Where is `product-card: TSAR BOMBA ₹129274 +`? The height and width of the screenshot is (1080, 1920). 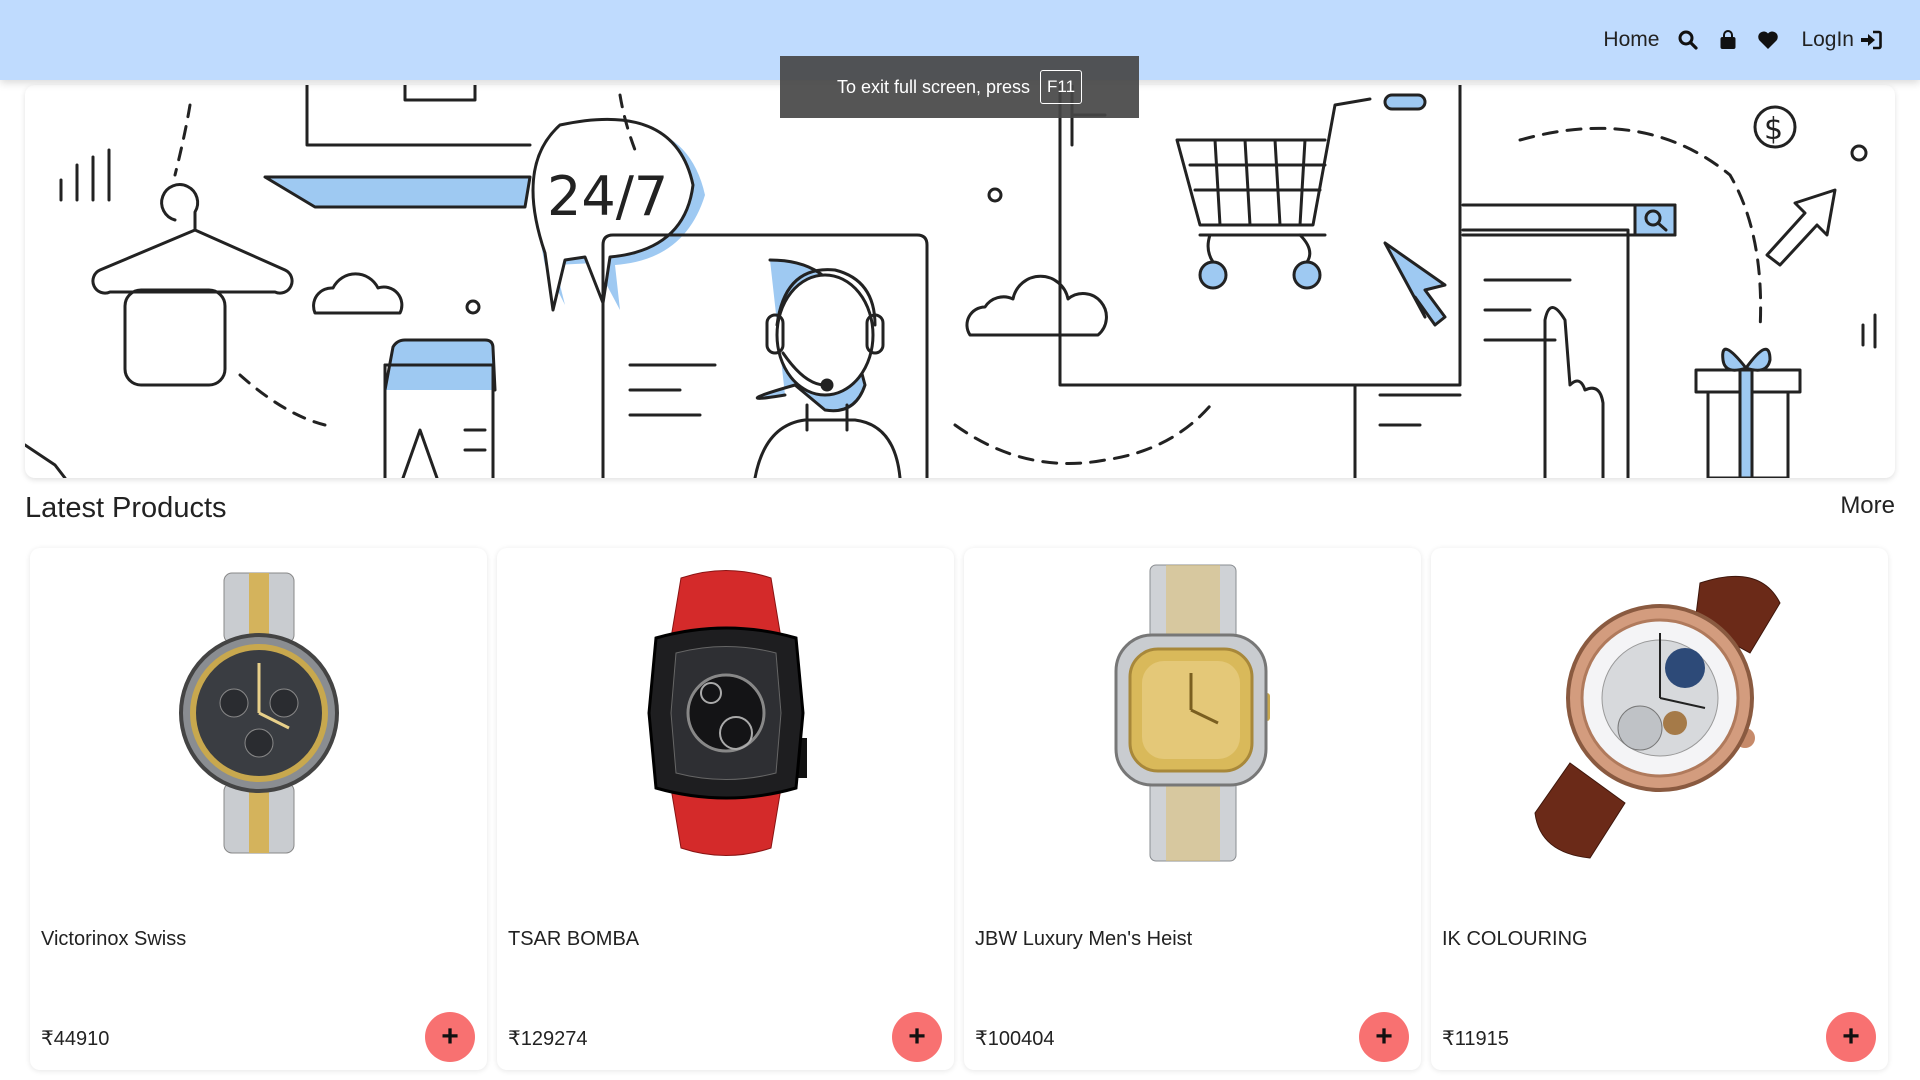
product-card: TSAR BOMBA ₹129274 + is located at coordinates (725, 809).